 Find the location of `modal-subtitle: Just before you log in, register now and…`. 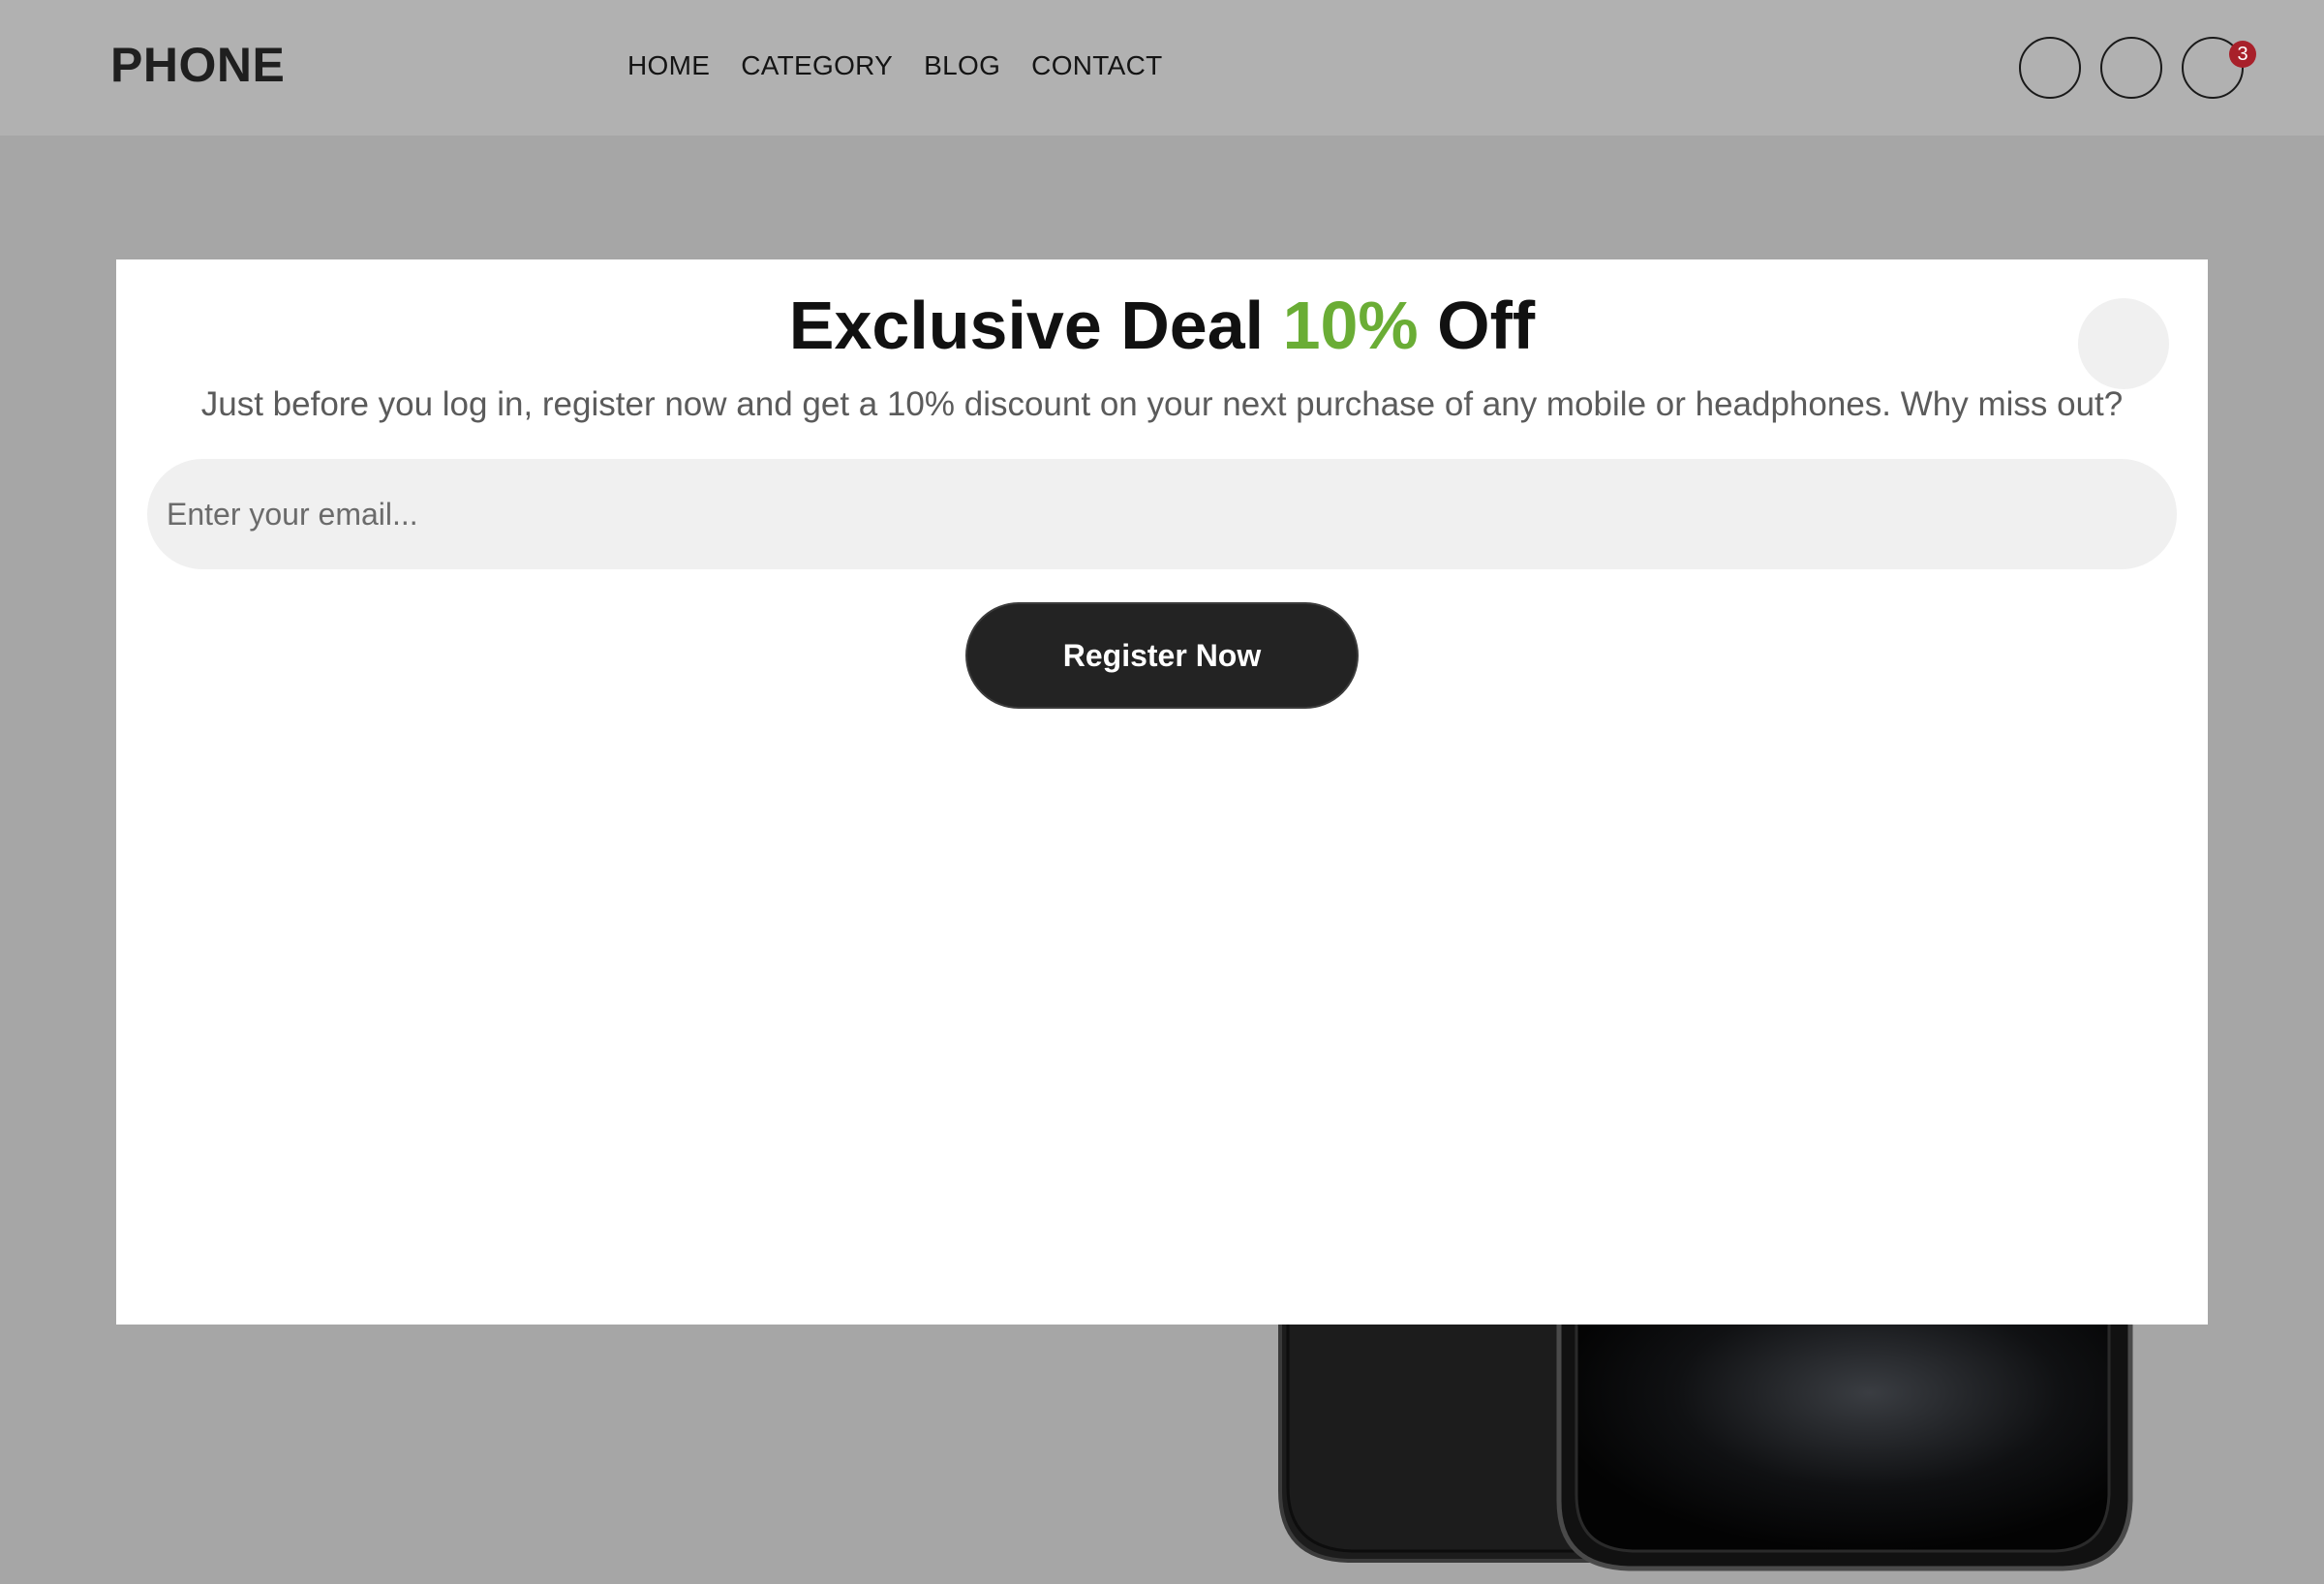

modal-subtitle: Just before you log in, register now and… is located at coordinates (1162, 404).